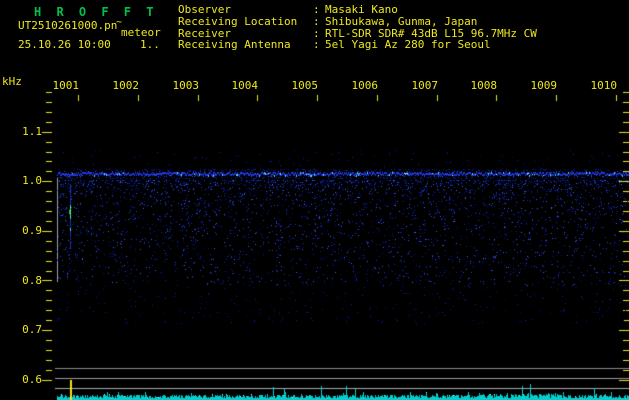 This screenshot has width=629, height=400. I want to click on x-axis-label-1001: 1001, so click(66, 85).